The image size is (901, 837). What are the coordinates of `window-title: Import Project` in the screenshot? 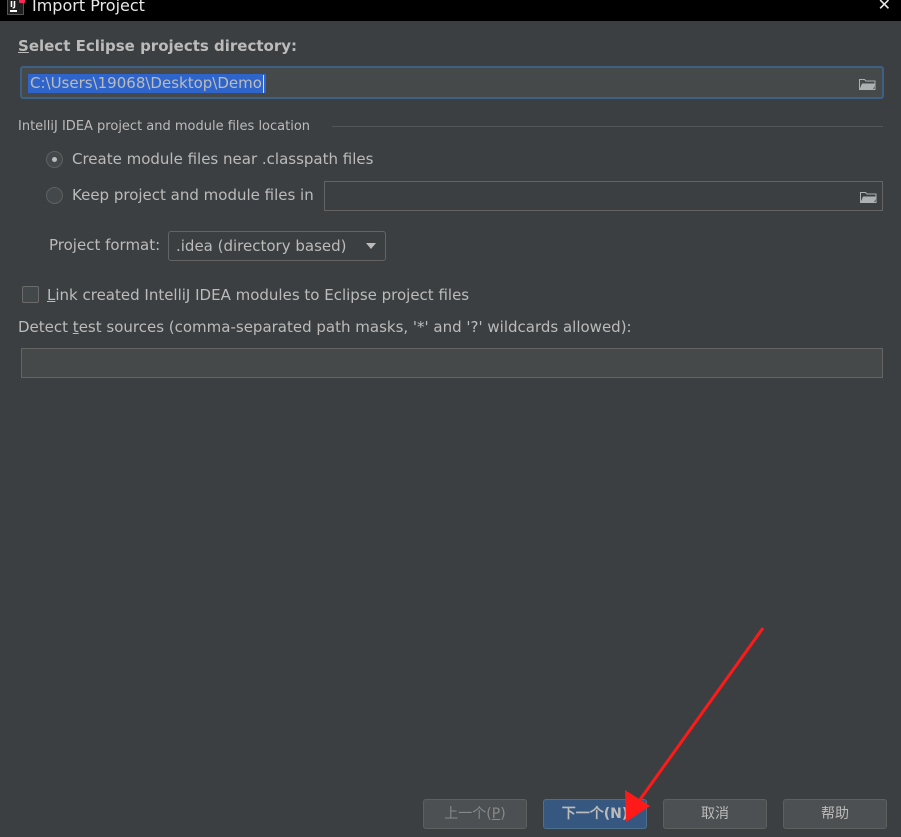 It's located at (88, 7).